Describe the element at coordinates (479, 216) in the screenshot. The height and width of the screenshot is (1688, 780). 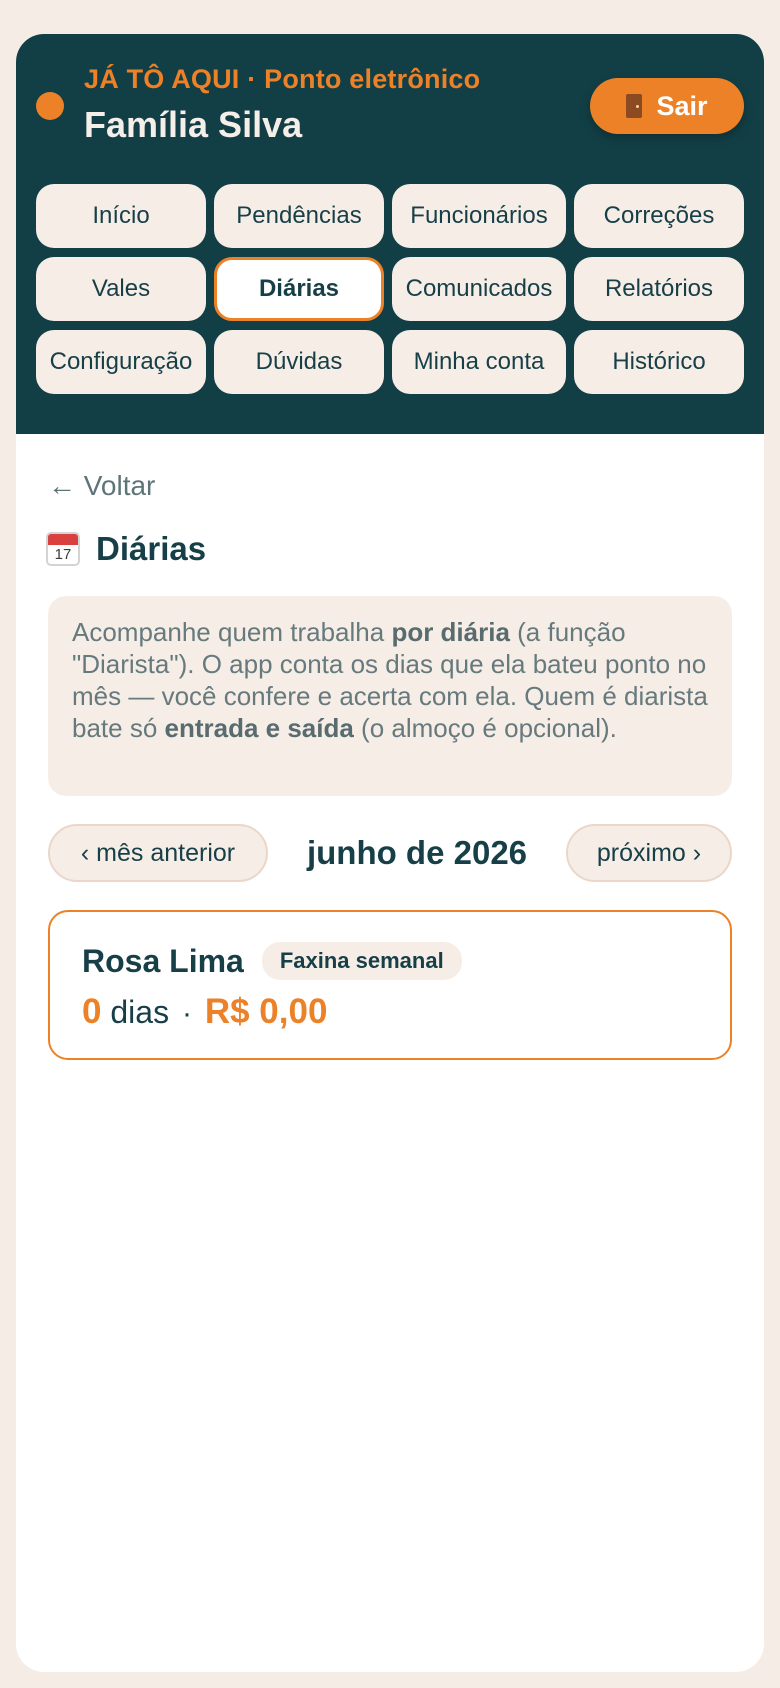
I see `nav-funcionarios: Funcionários` at that location.